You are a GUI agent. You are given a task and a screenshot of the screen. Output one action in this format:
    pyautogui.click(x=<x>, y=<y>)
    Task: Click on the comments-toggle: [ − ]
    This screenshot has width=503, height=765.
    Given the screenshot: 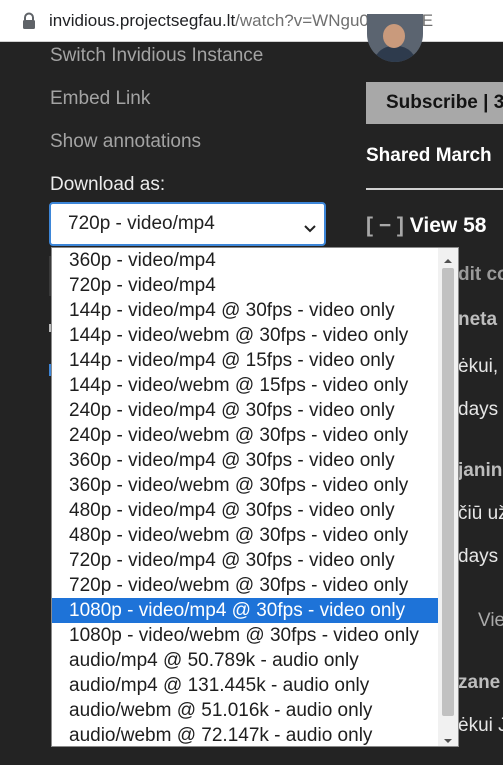 What is the action you would take?
    pyautogui.click(x=385, y=225)
    